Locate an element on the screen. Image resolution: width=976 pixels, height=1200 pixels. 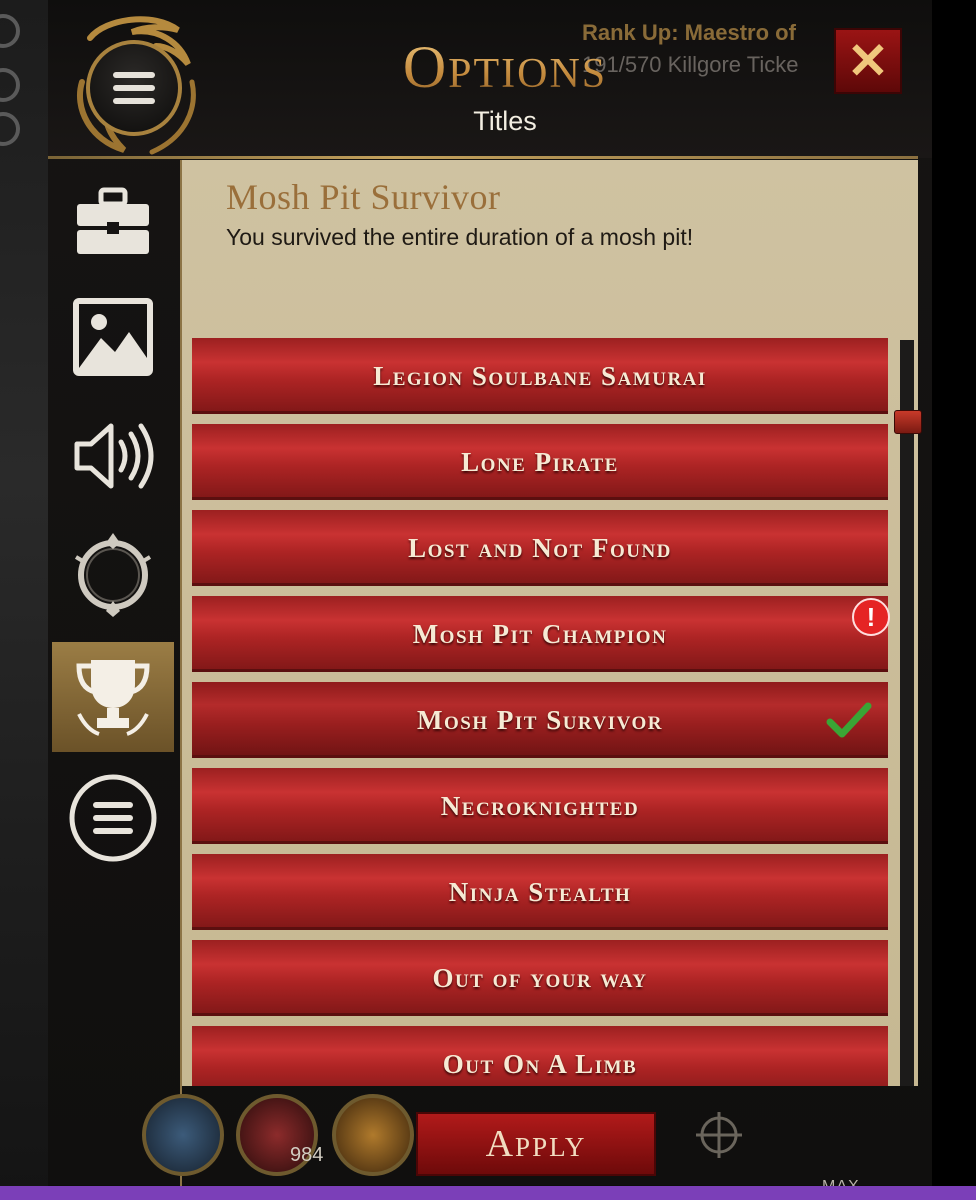
menu-circle-icon is located at coordinates (113, 818).